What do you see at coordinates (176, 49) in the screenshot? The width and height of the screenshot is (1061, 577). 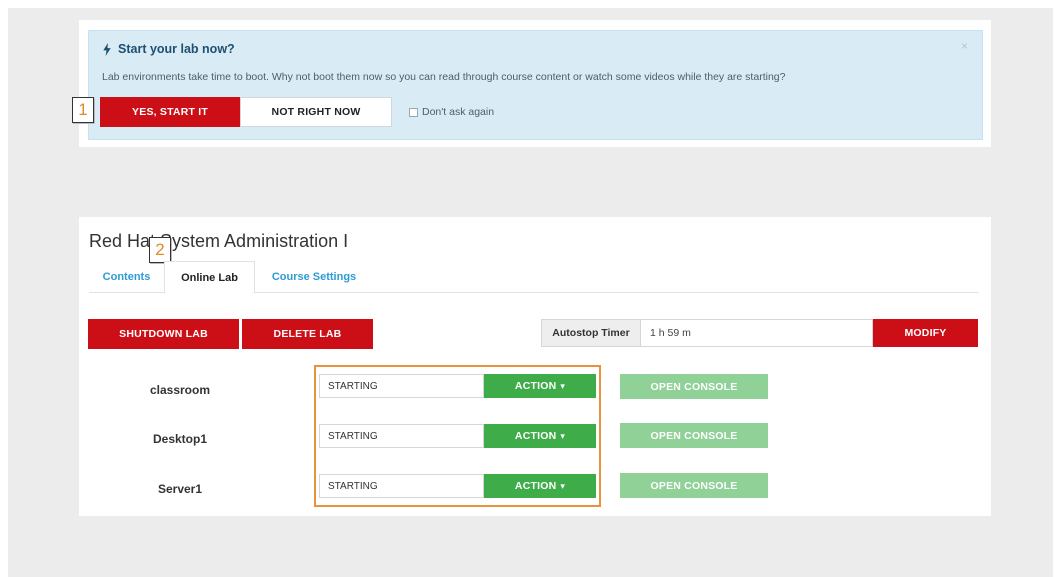 I see `notice-title-text: Start your lab now?` at bounding box center [176, 49].